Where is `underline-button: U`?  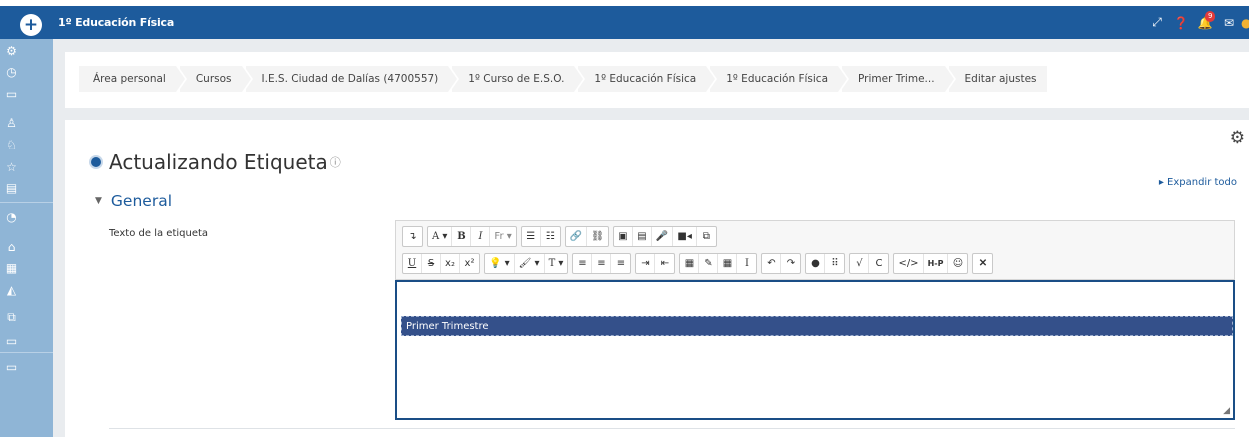
underline-button: U is located at coordinates (412, 263).